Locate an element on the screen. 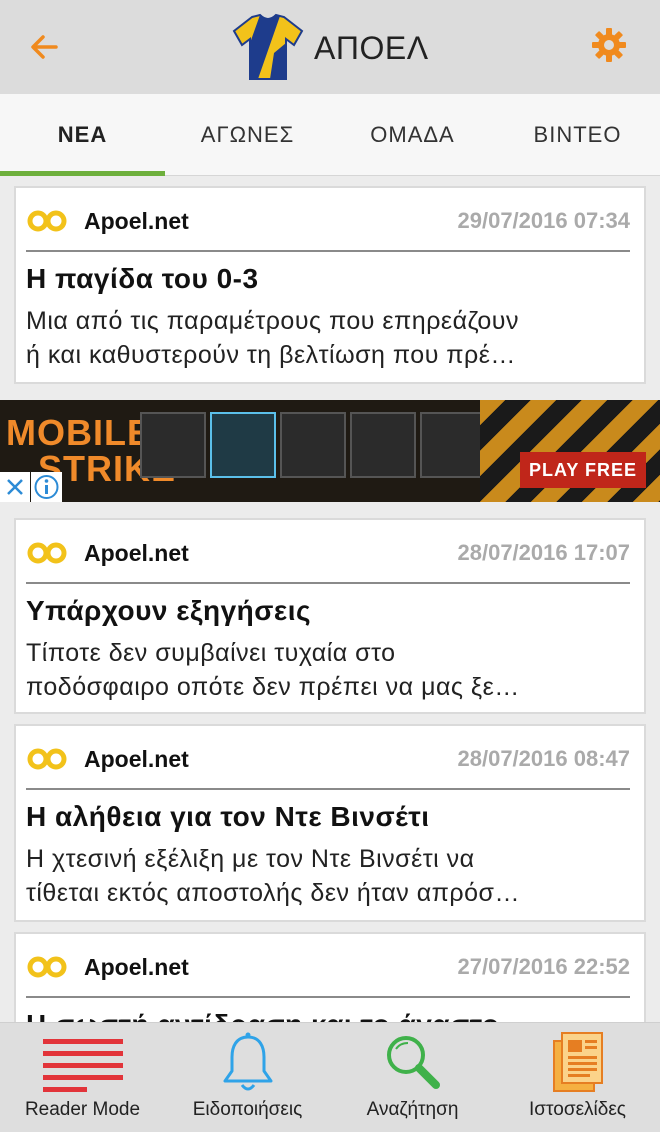 The height and width of the screenshot is (1132, 660). close-icon is located at coordinates (15, 487).